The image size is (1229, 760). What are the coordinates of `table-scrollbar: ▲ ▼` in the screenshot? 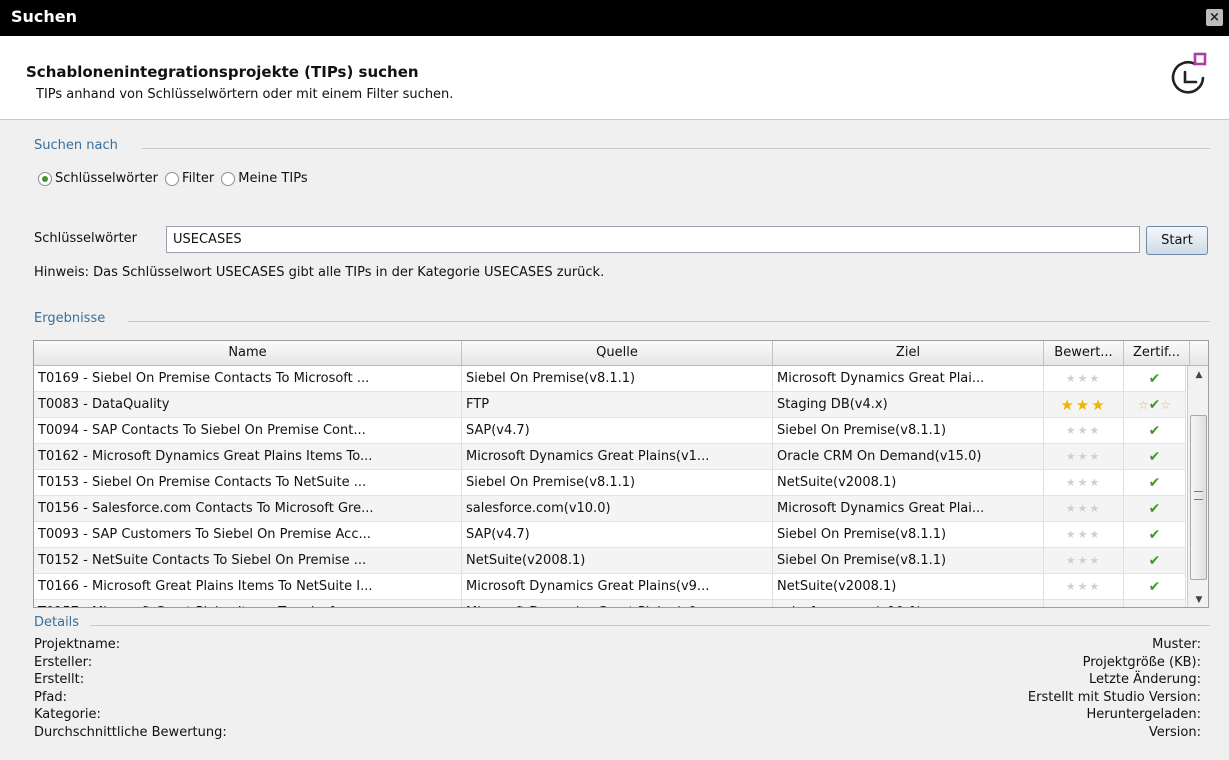 It's located at (1197, 486).